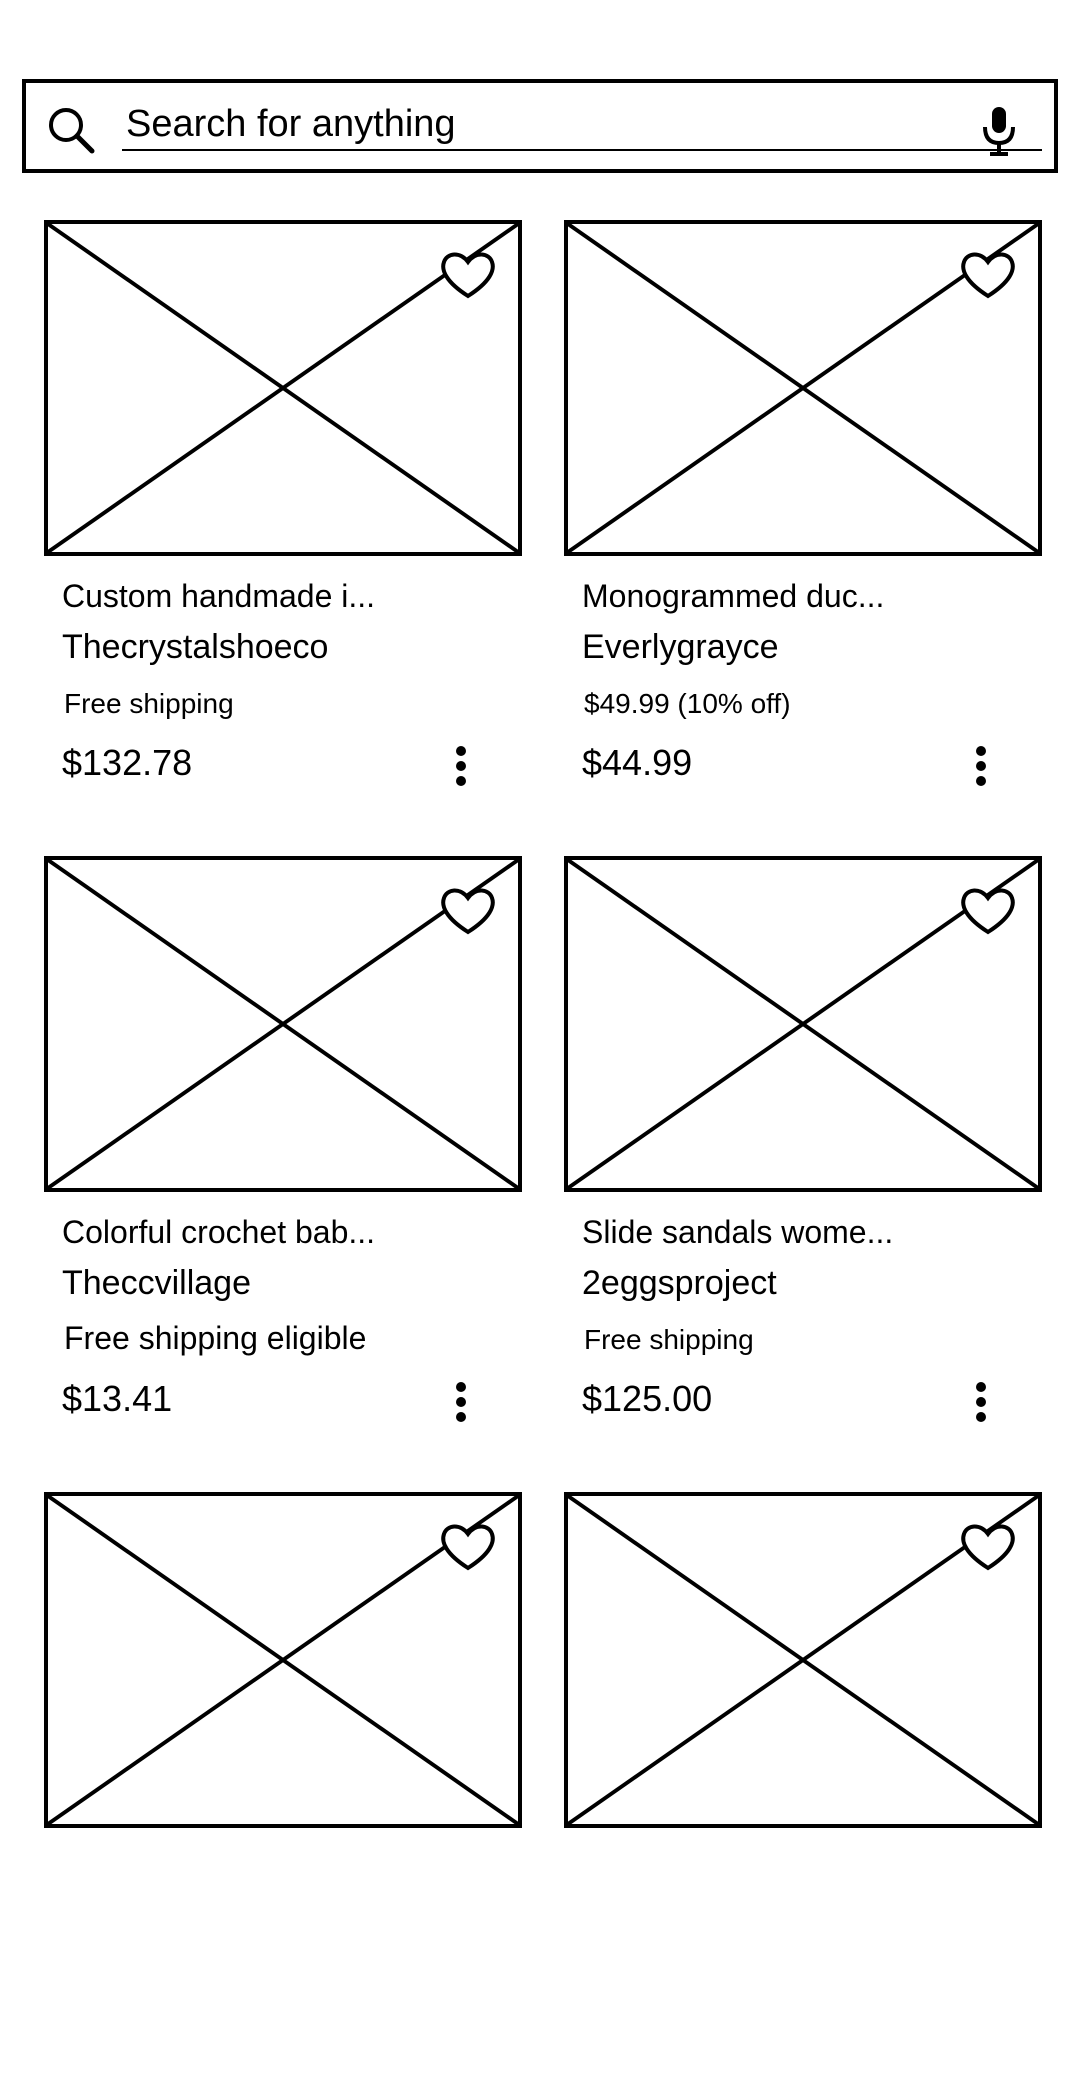 This screenshot has height=2092, width=1080. I want to click on search-bar, so click(540, 126).